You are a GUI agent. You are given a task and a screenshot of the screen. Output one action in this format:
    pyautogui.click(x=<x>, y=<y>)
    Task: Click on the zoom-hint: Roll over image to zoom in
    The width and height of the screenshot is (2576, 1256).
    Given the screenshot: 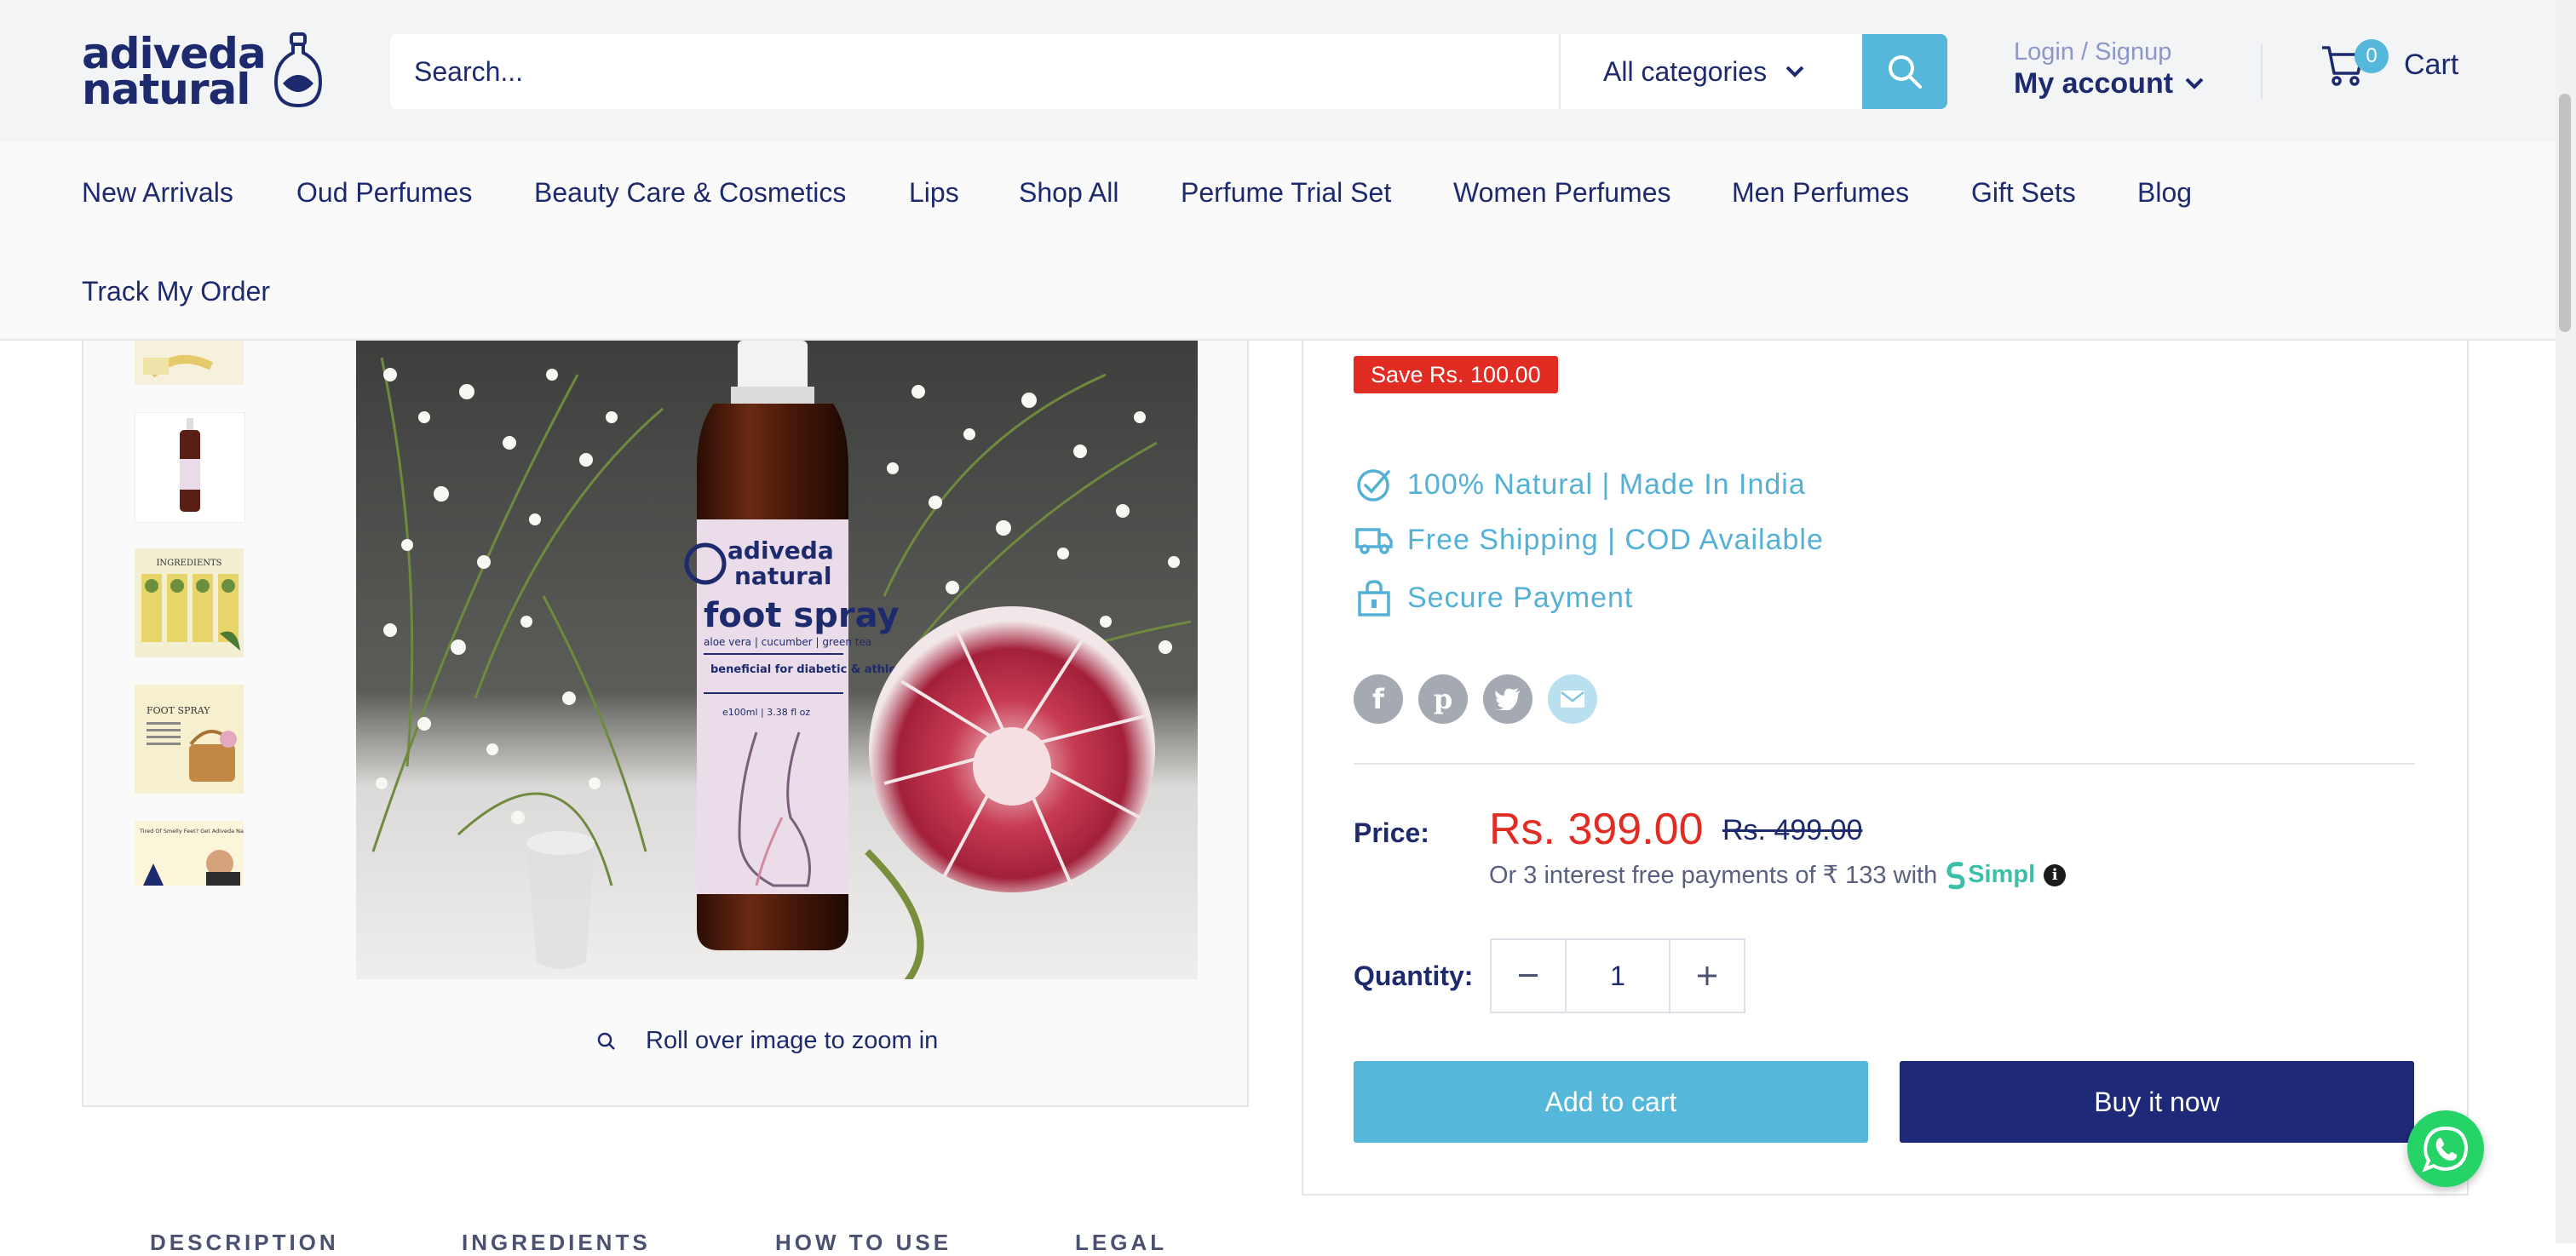 What is the action you would take?
    pyautogui.click(x=767, y=1041)
    